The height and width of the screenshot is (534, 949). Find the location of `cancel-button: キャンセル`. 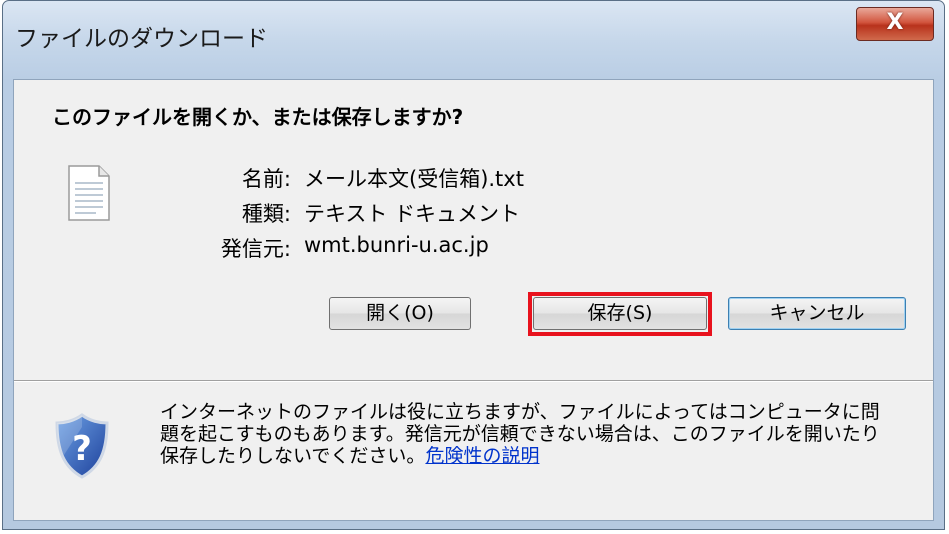

cancel-button: キャンセル is located at coordinates (817, 313).